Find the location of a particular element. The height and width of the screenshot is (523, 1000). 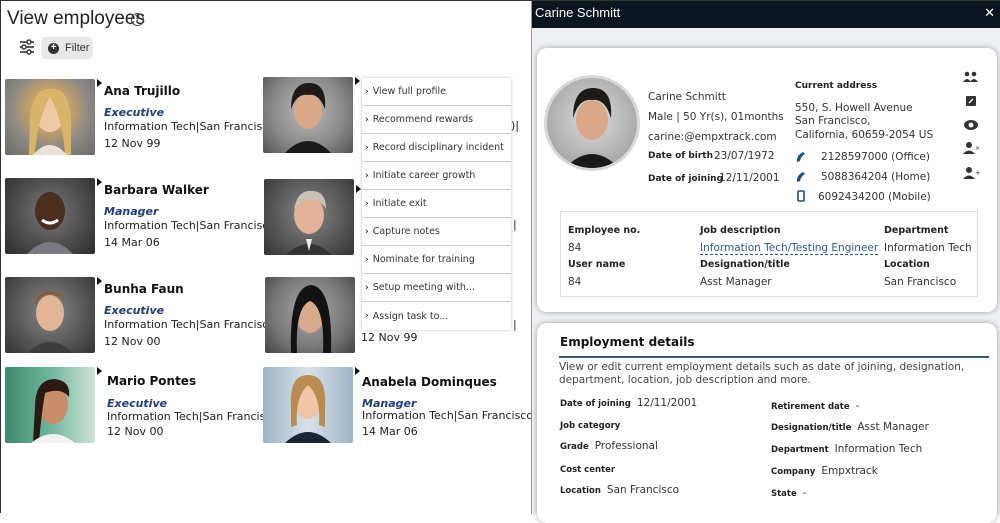

edit-icon is located at coordinates (971, 101).